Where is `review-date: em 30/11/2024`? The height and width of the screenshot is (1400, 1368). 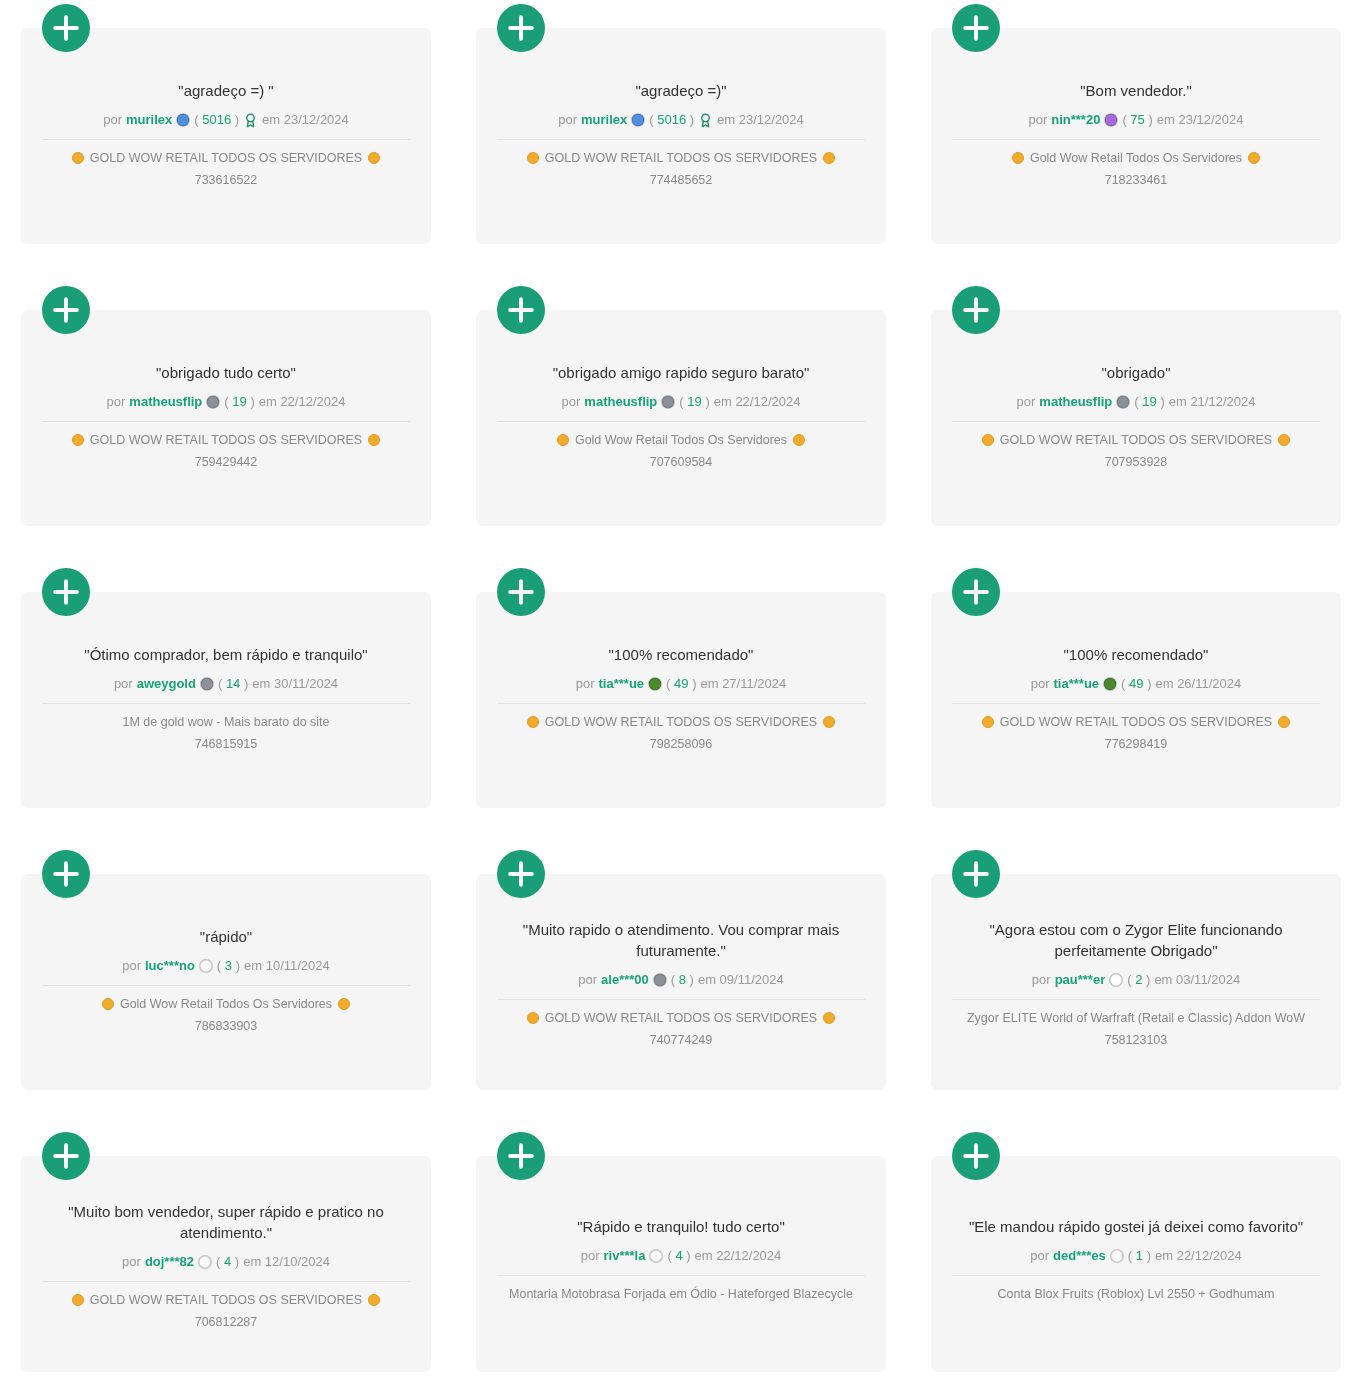 review-date: em 30/11/2024 is located at coordinates (295, 684).